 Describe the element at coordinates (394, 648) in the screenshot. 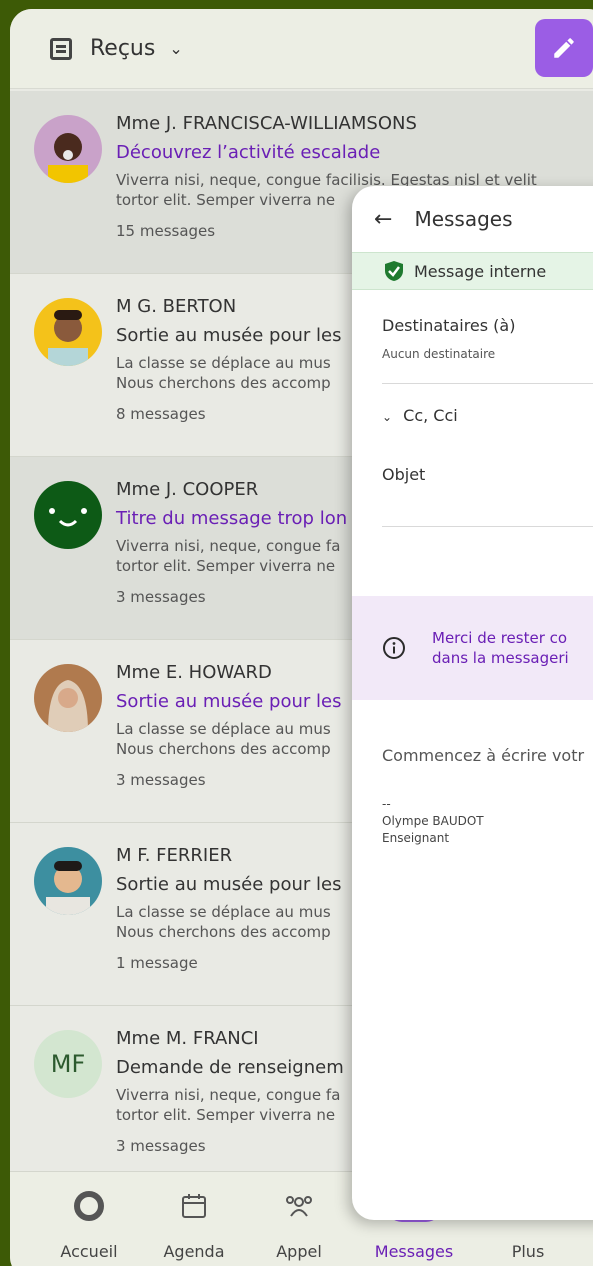

I see `info-icon` at that location.